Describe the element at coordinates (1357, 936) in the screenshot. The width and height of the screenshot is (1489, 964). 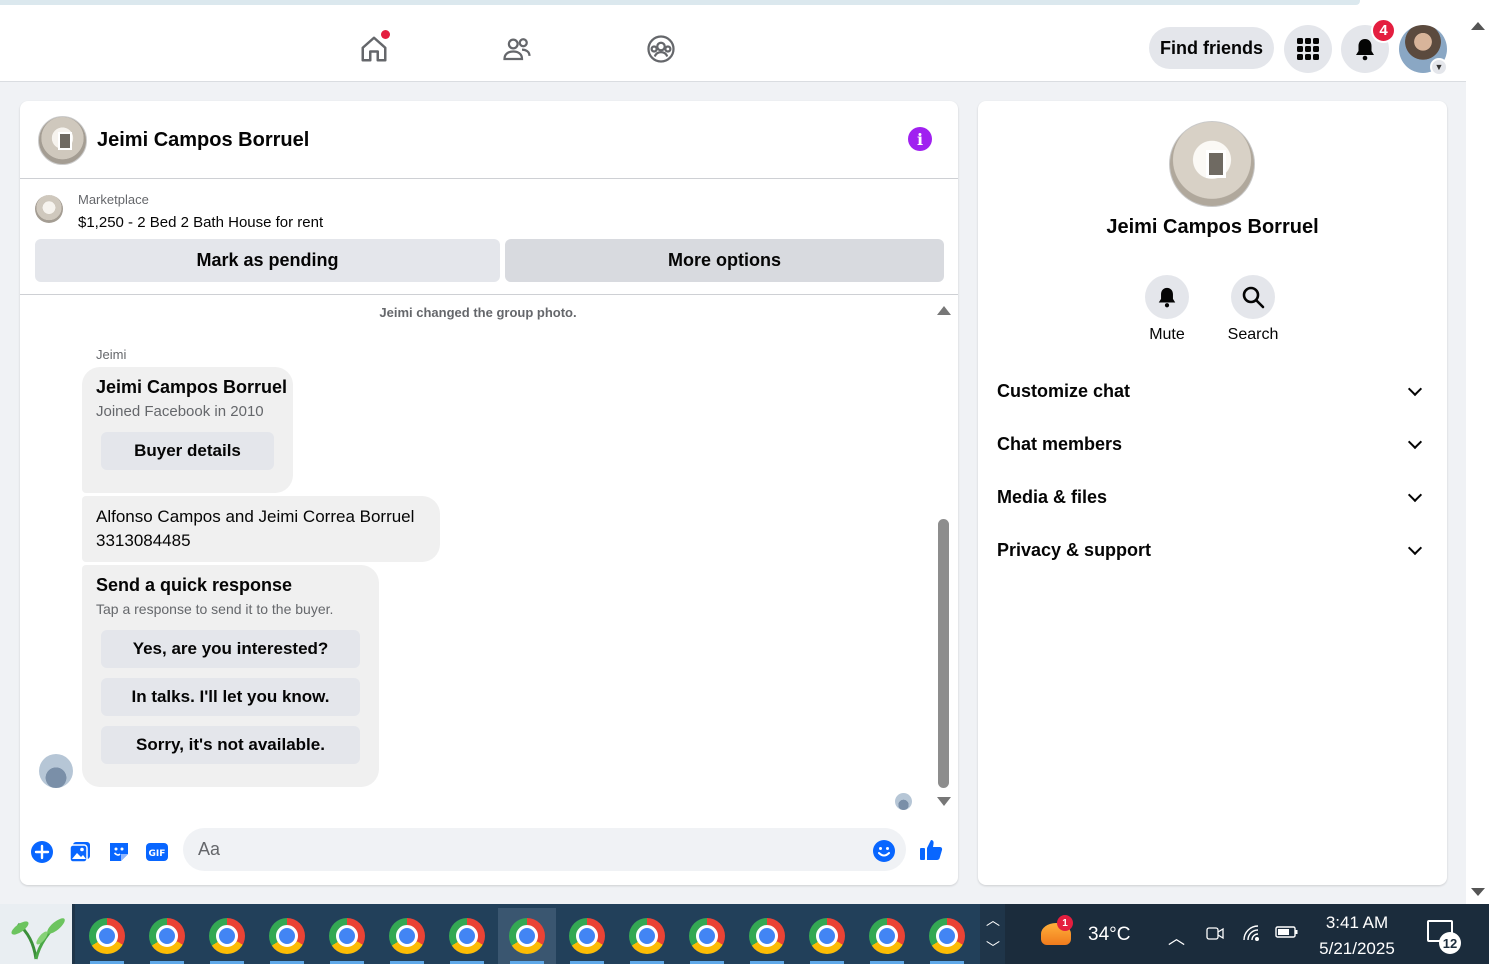
I see `clock: 3:41 AM 5/21/2025` at that location.